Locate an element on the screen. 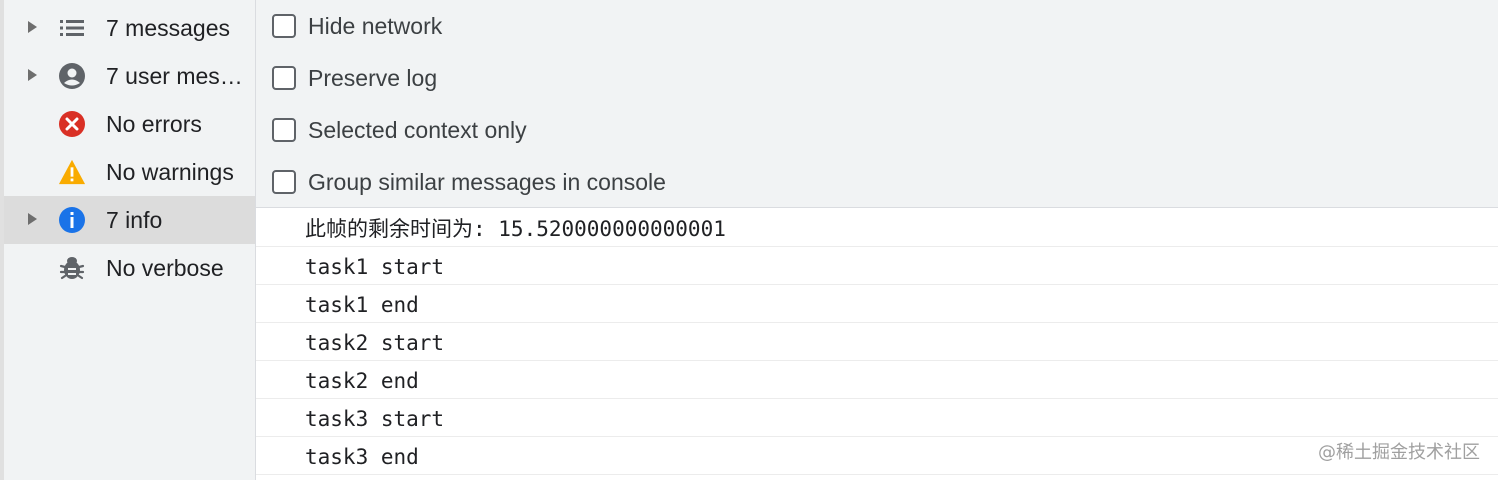  console-message-text: task1 start is located at coordinates (375, 267).